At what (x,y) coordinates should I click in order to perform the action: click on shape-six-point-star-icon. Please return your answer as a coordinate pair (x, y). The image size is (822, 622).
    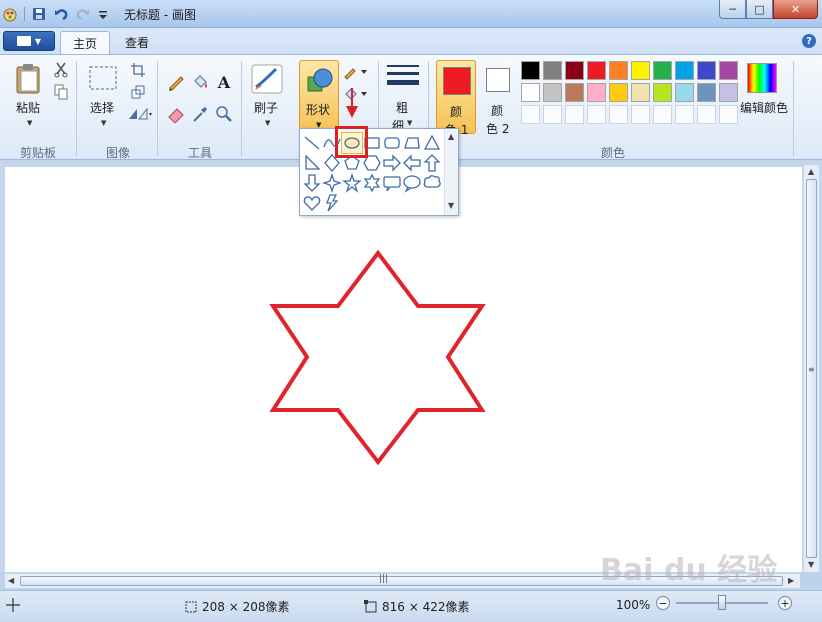
    Looking at the image, I should click on (372, 183).